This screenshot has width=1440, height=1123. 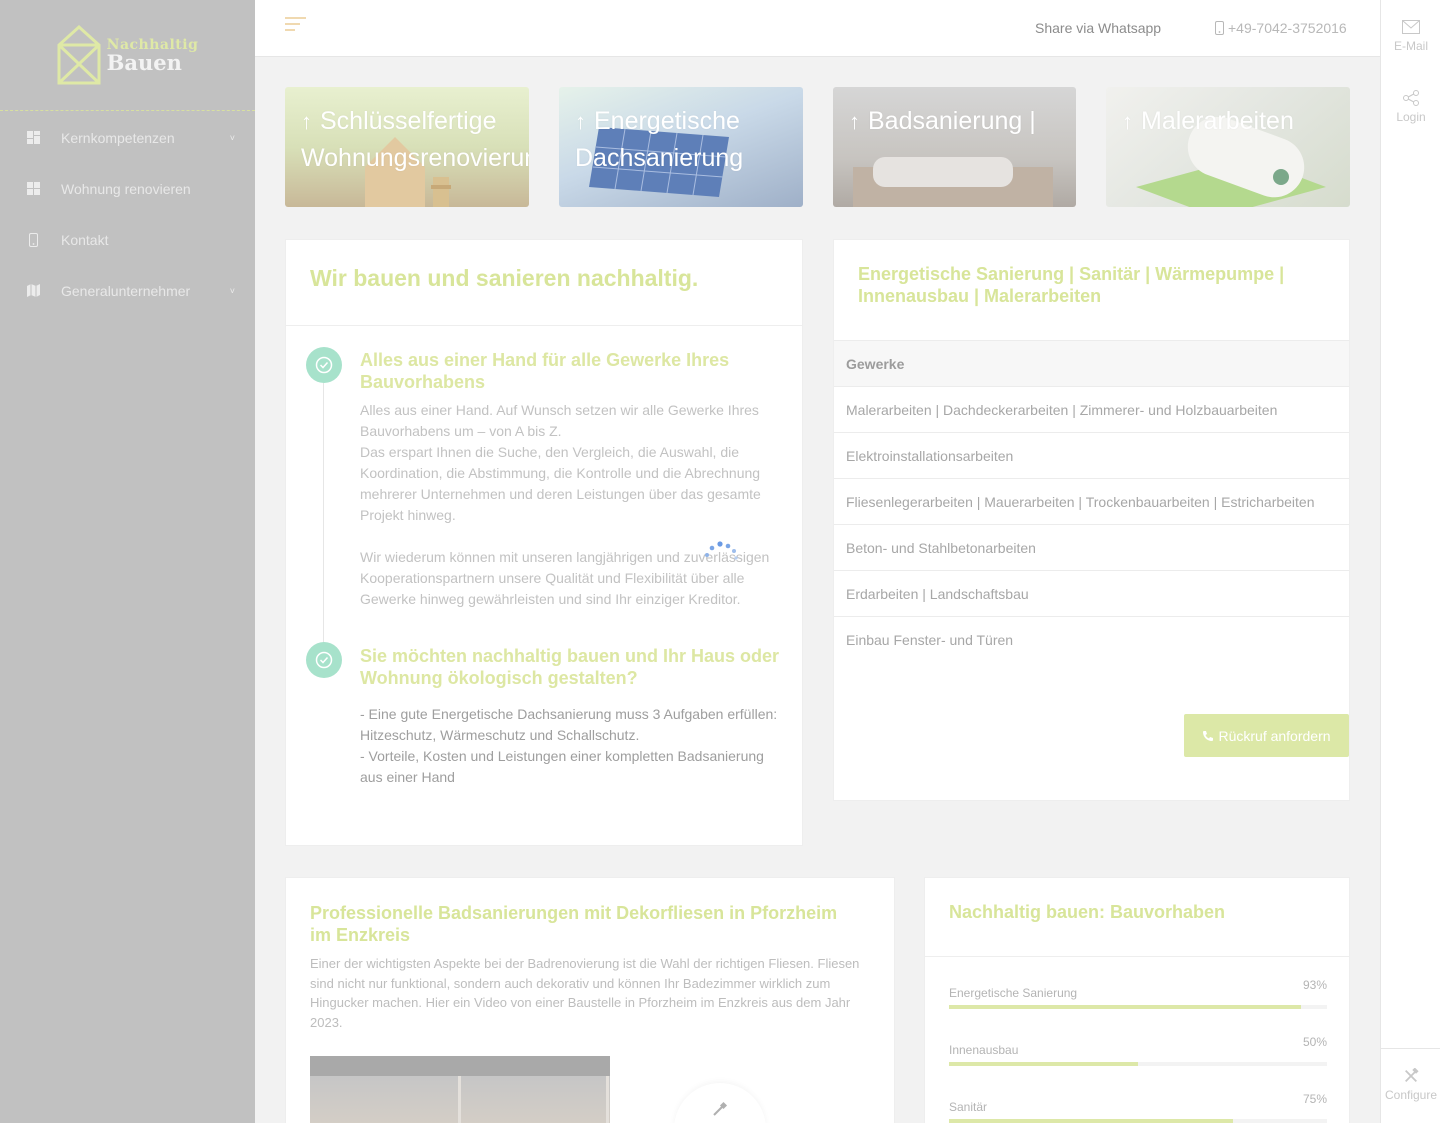 I want to click on phone-icon, so click(x=1208, y=735).